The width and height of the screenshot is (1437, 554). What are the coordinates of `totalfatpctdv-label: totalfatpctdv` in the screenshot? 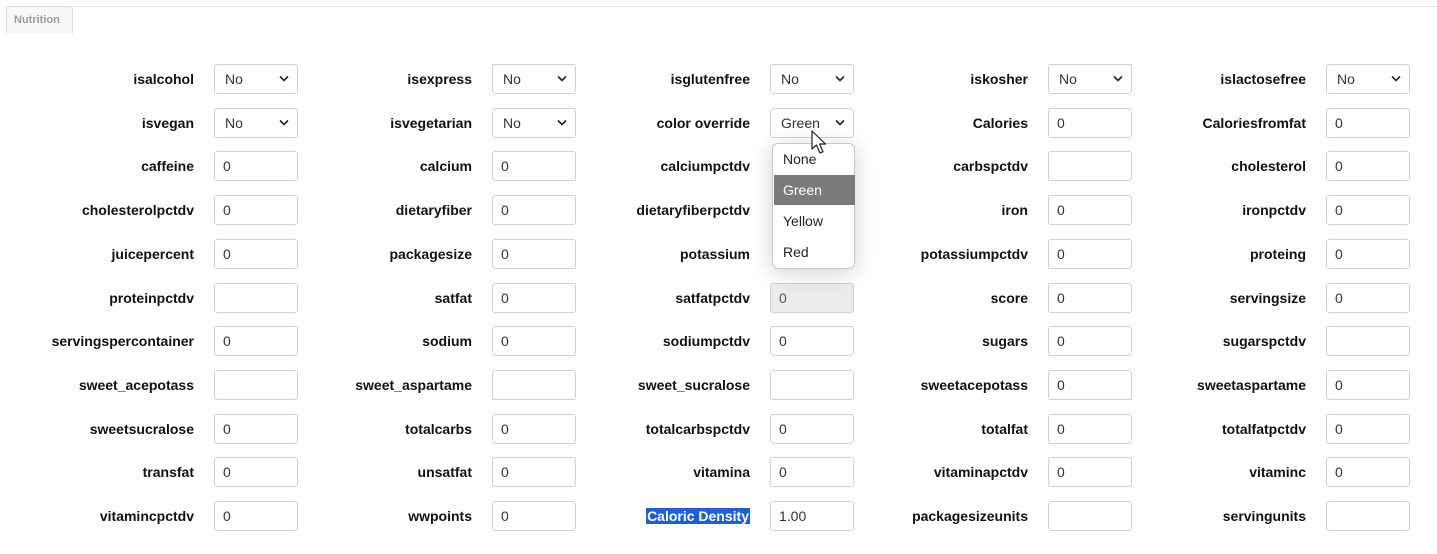 It's located at (1206, 429).